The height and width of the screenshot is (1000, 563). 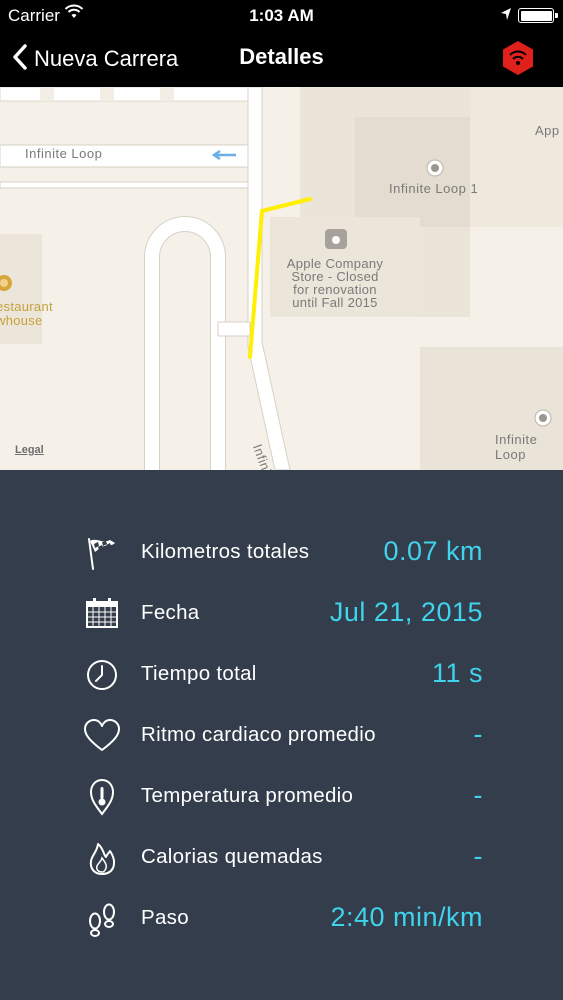 I want to click on stat-value-calories: -, so click(x=478, y=856).